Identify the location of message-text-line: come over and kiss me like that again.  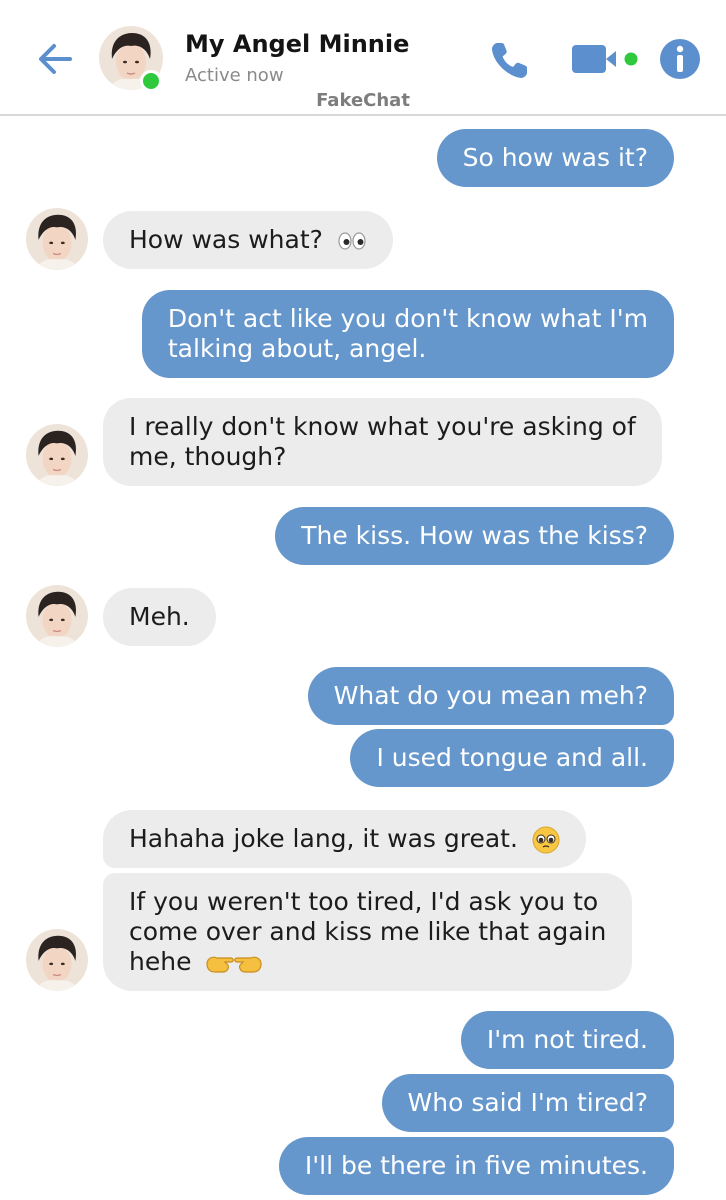
(368, 931).